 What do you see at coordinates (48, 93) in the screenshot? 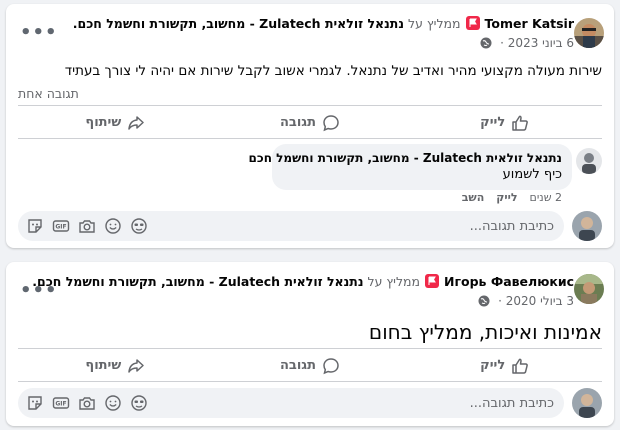
I see `comments-count-link: תגובה אחת` at bounding box center [48, 93].